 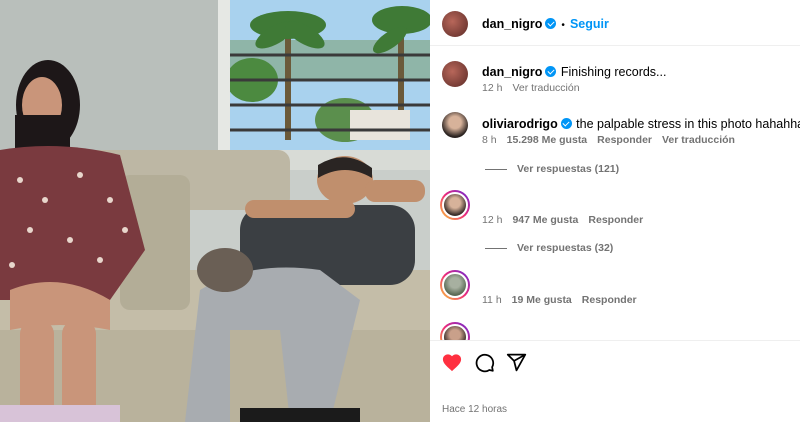 I want to click on heart-icon, so click(x=452, y=364).